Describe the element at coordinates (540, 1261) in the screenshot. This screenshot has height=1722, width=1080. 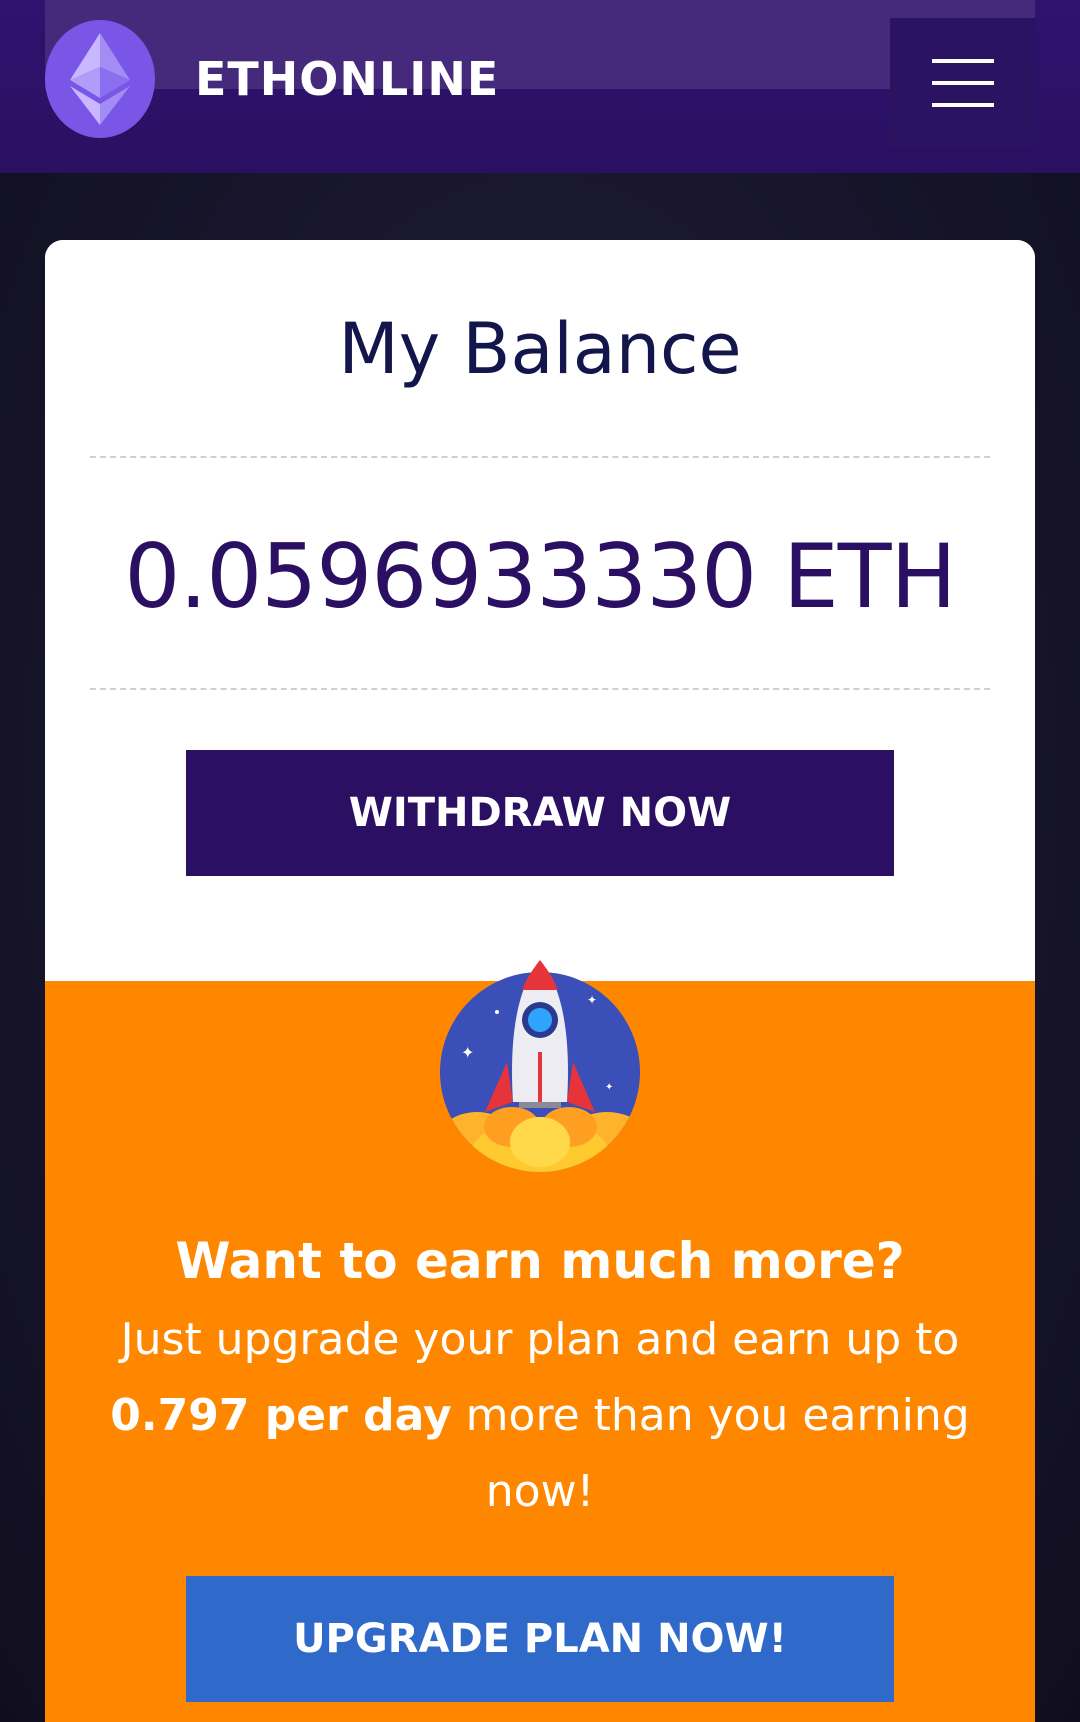
I see `upsell-heading: Want to earn much more?` at that location.